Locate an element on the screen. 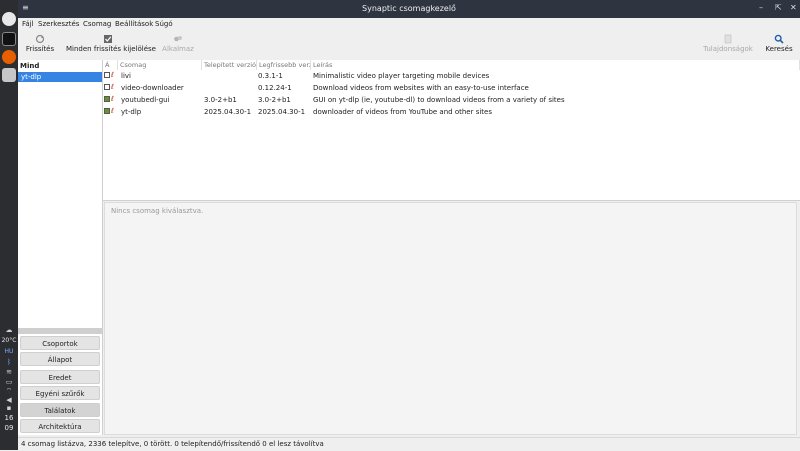  search-button: Keresés is located at coordinates (779, 45).